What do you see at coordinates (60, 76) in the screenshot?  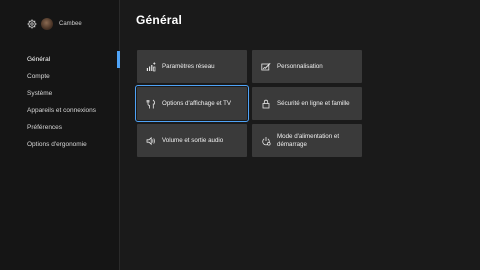 I see `sidebar-item-account: Compte` at bounding box center [60, 76].